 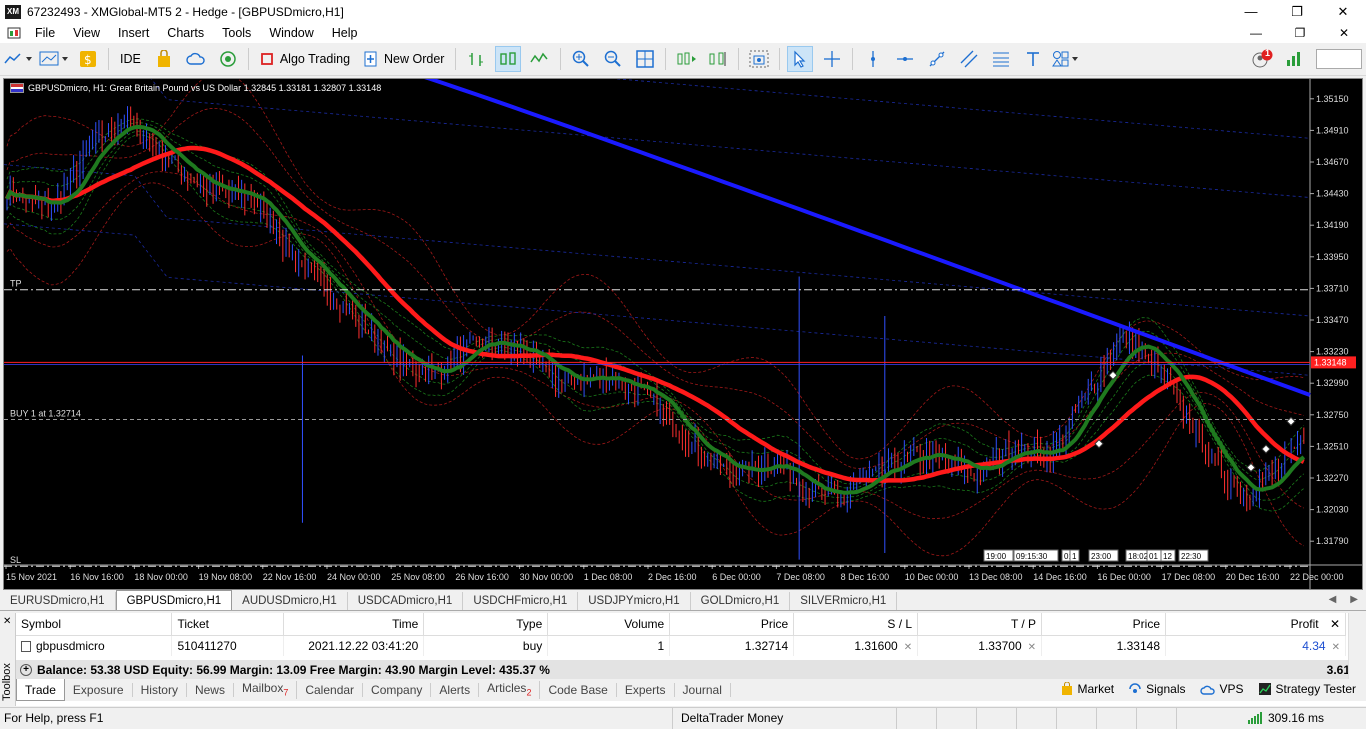 I want to click on menu-window: Window, so click(x=291, y=33).